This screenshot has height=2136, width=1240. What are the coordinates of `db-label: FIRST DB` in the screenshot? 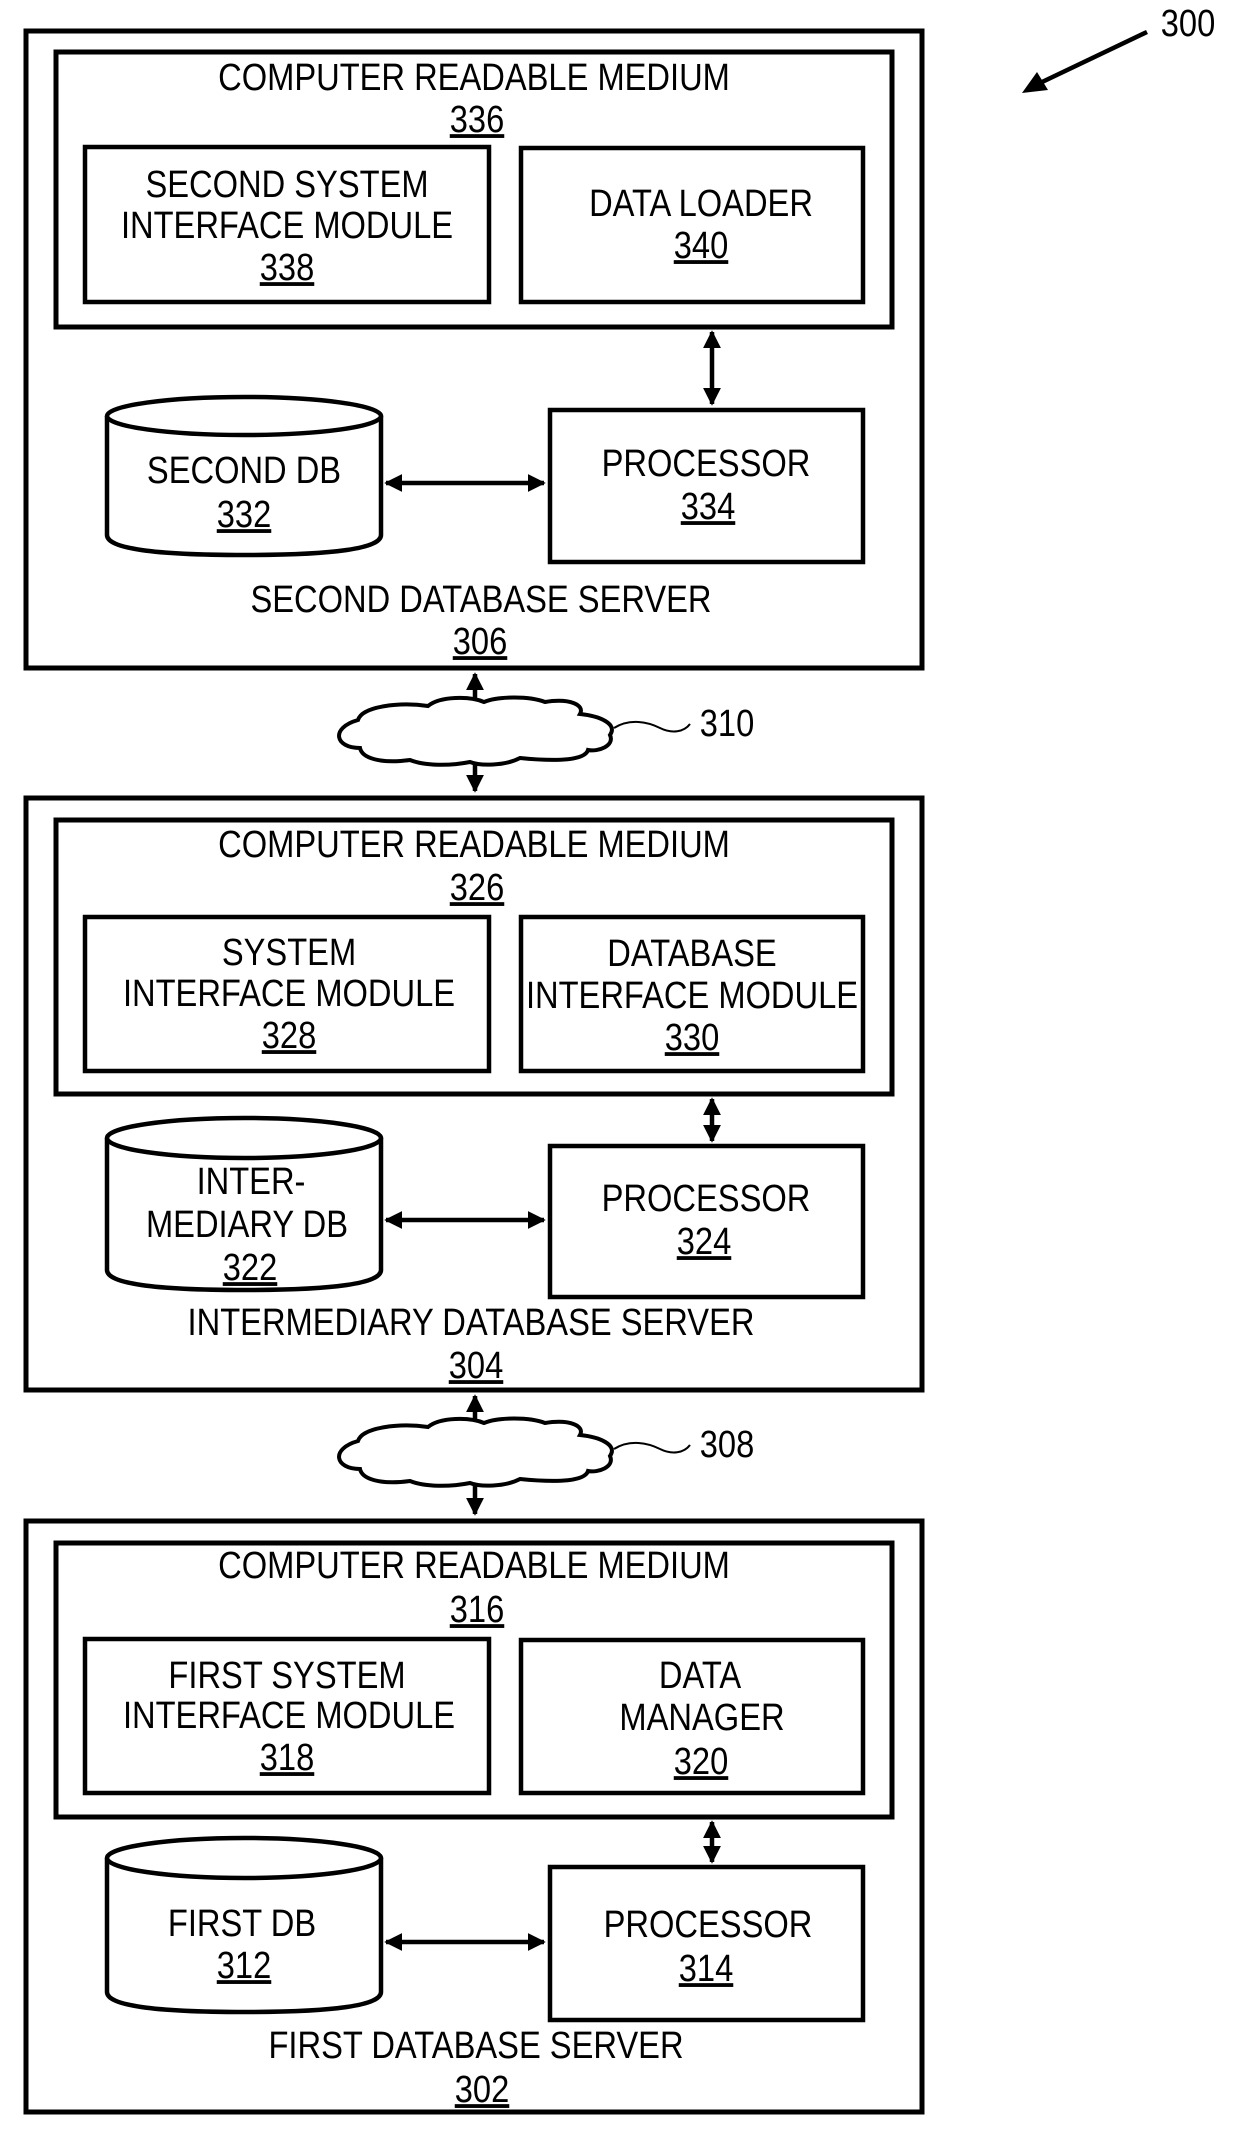 It's located at (242, 1923).